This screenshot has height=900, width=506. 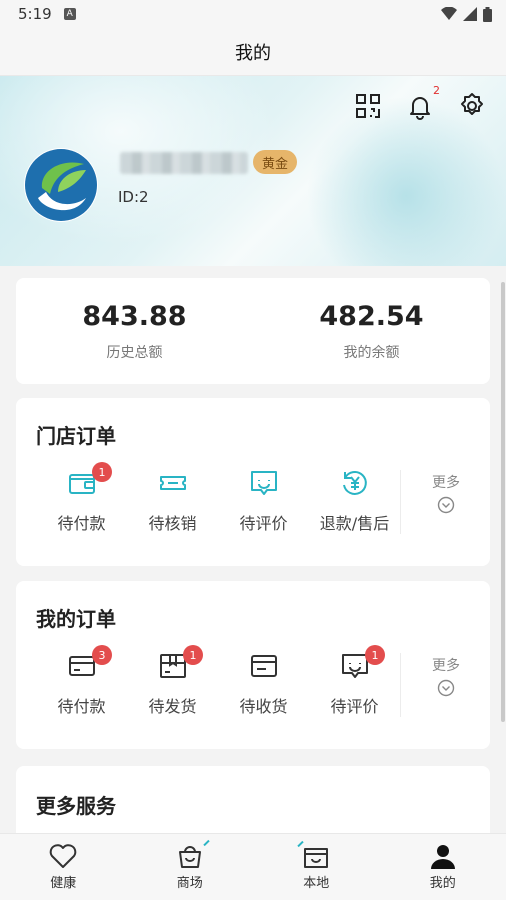 I want to click on stat-my-balance: 482.54 我的余额, so click(x=371, y=331).